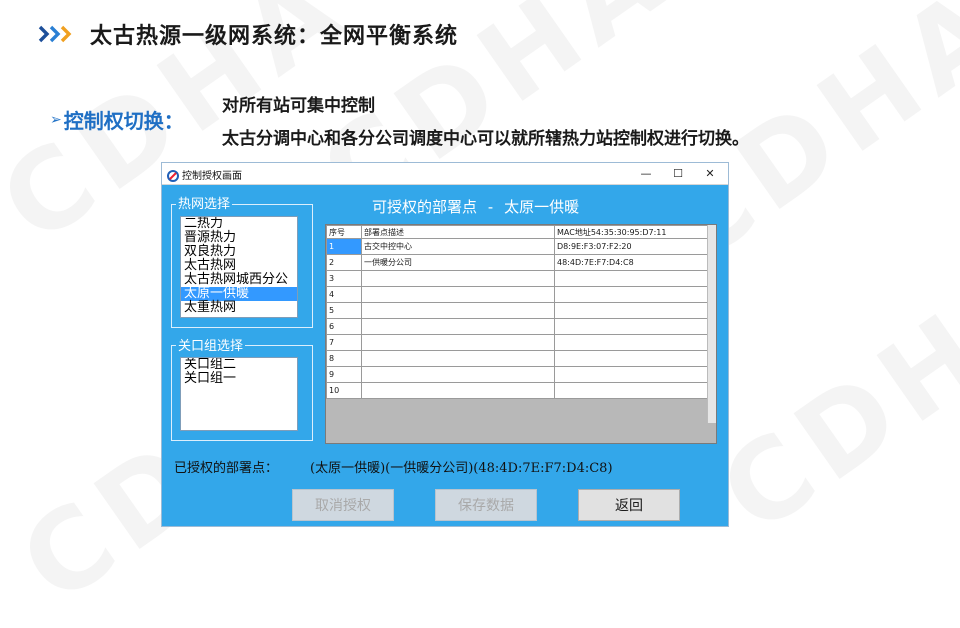 Image resolution: width=960 pixels, height=628 pixels. I want to click on row-index: 4, so click(344, 294).